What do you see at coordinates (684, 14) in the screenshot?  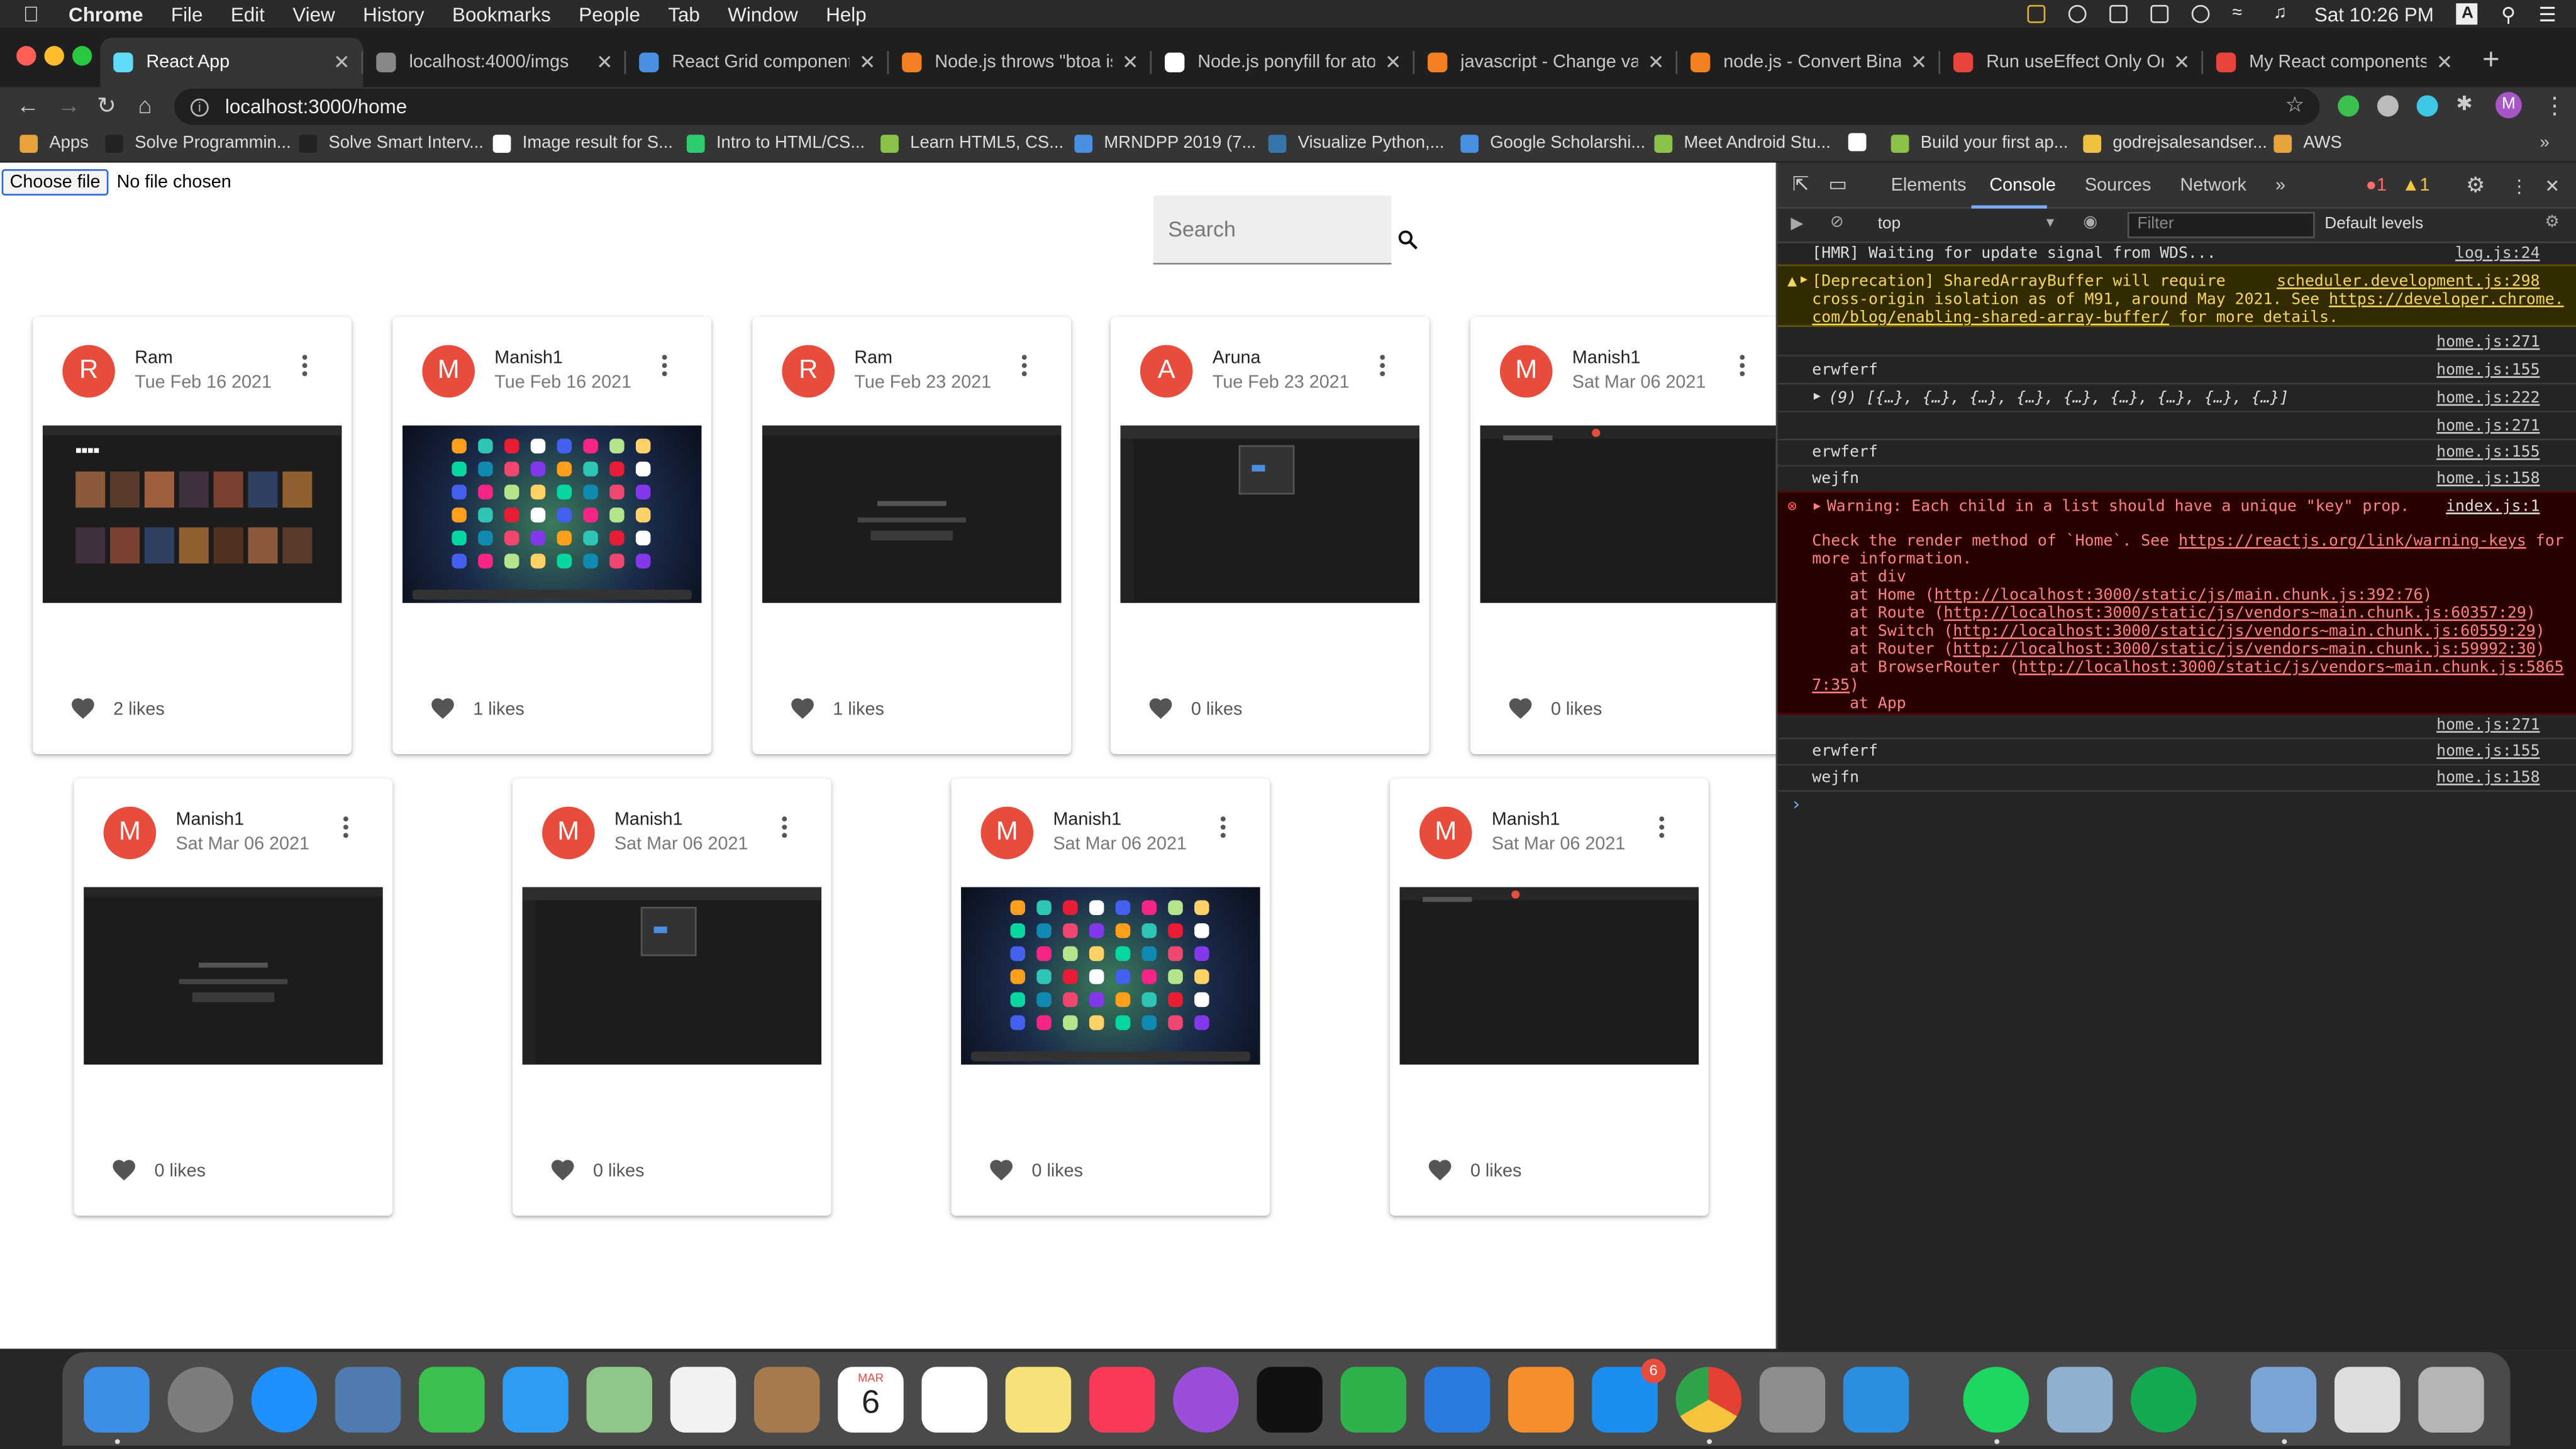 I see `menu-tab: Tab` at bounding box center [684, 14].